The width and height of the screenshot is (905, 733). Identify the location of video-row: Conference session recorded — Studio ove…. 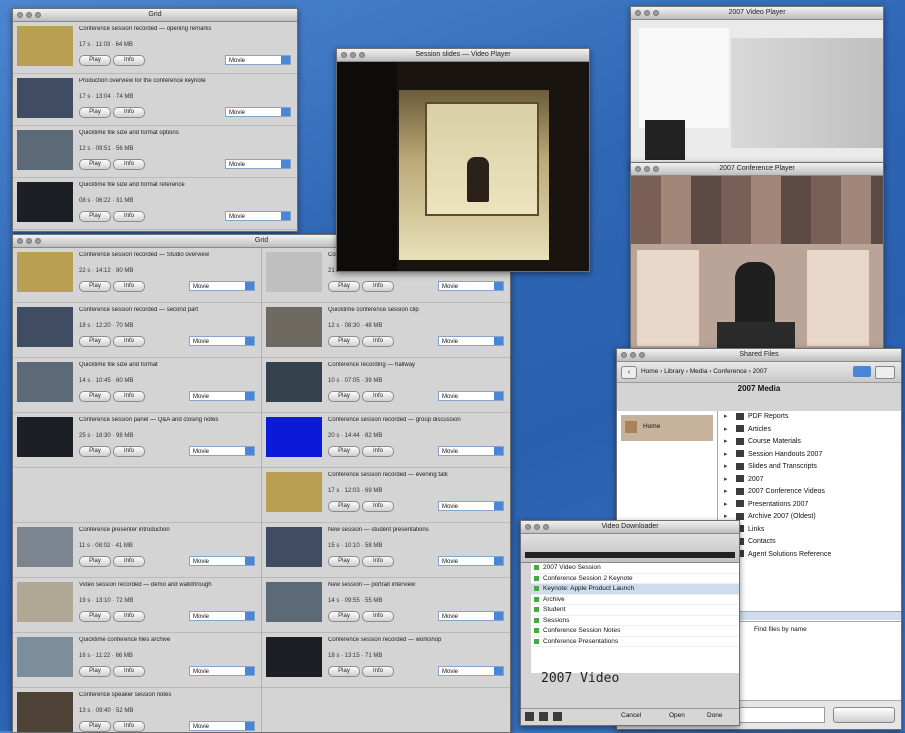
(137, 275).